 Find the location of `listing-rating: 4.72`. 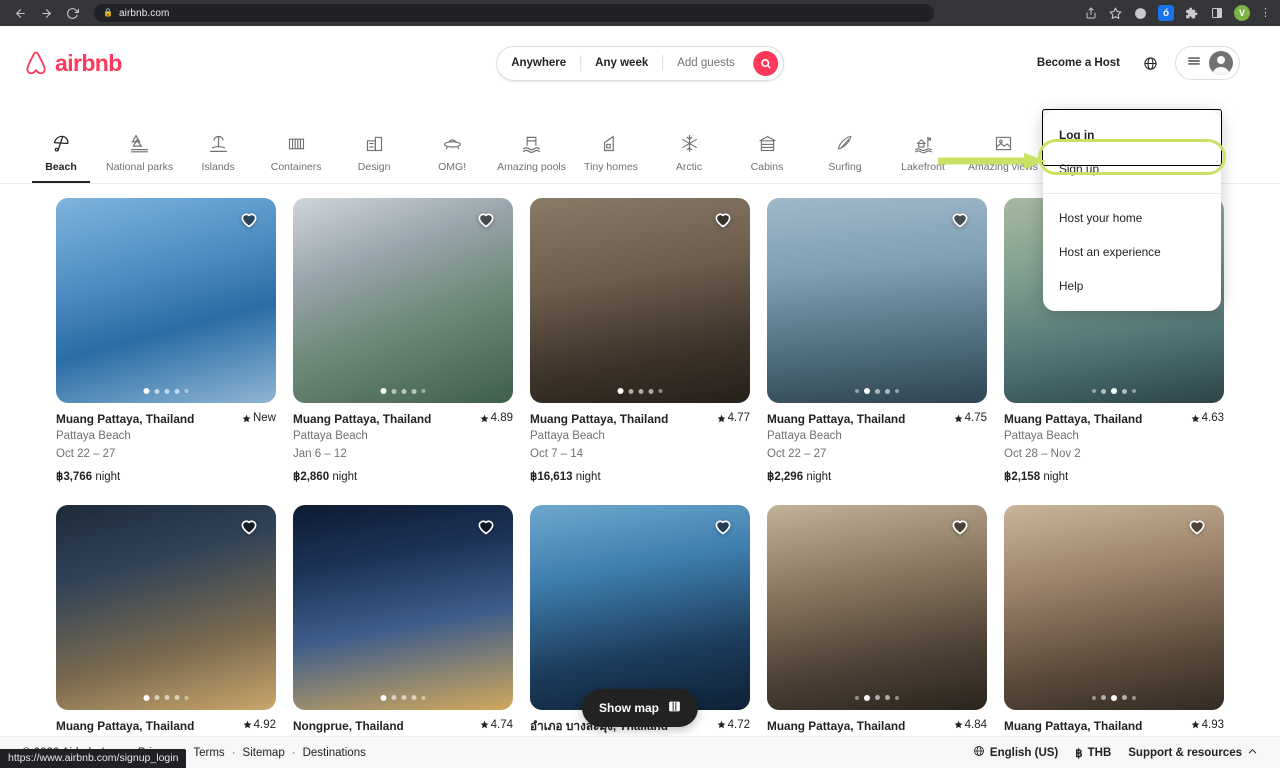

listing-rating: 4.72 is located at coordinates (733, 725).